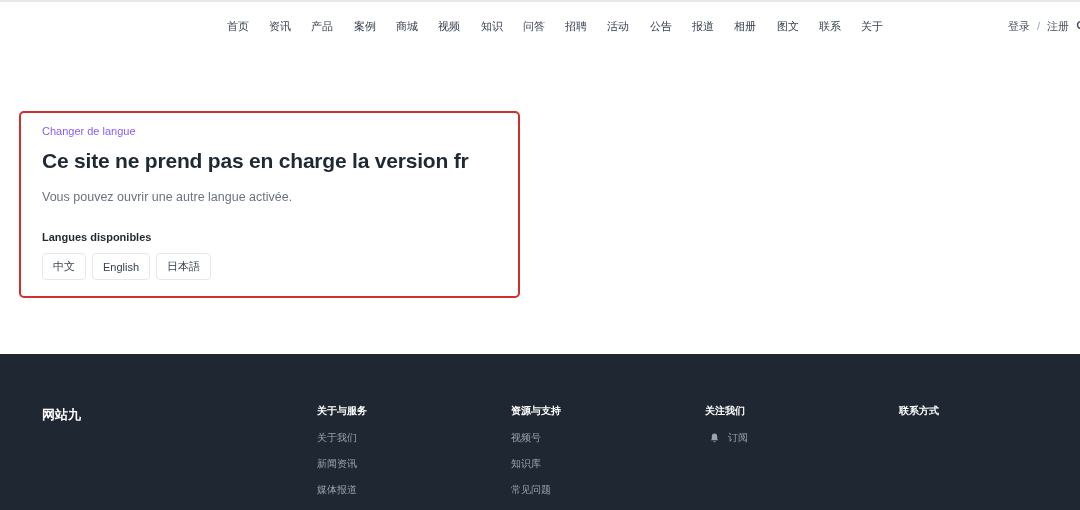  I want to click on footer-link: 关于我们, so click(337, 438).